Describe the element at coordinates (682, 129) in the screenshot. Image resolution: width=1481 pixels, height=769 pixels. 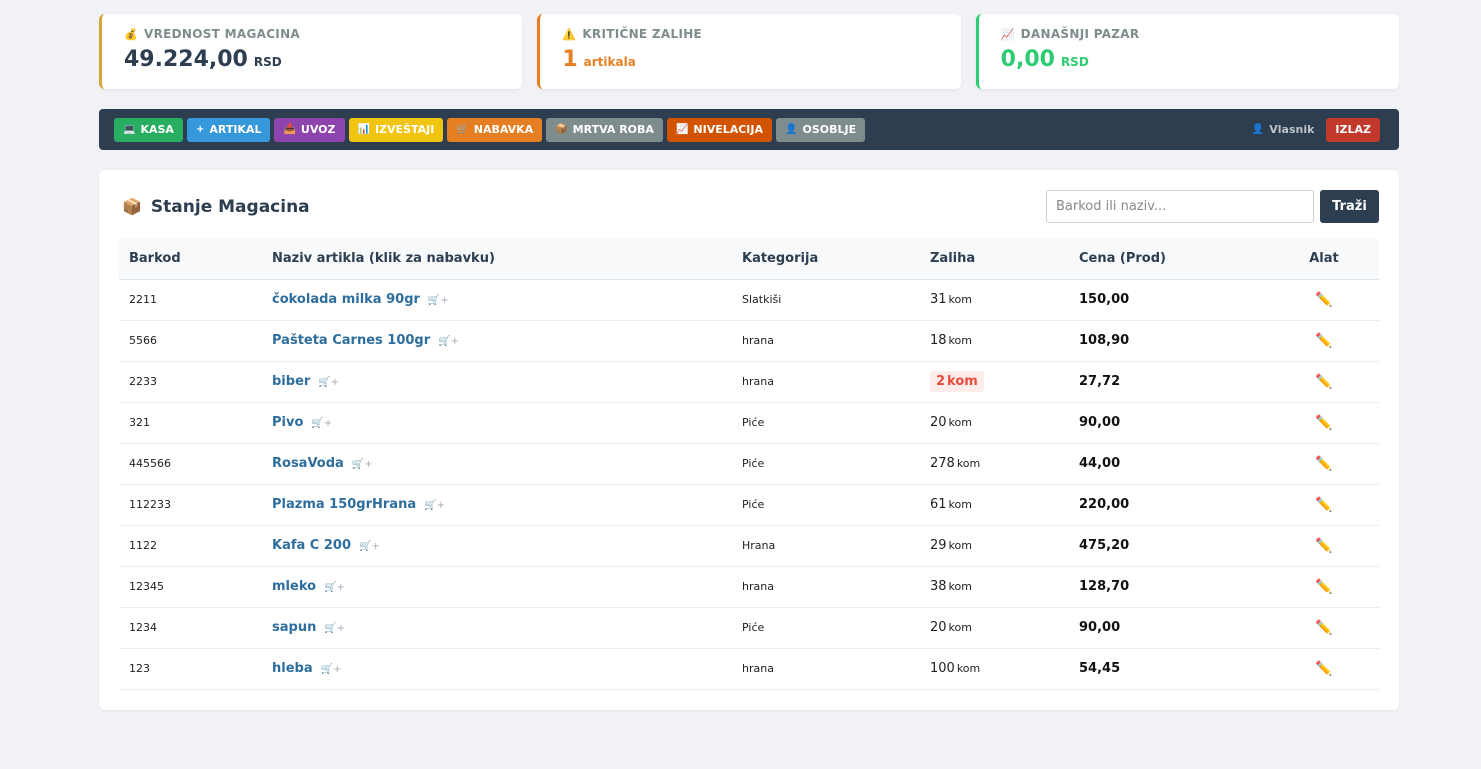
I see `nivelacija-icon: 📈` at that location.